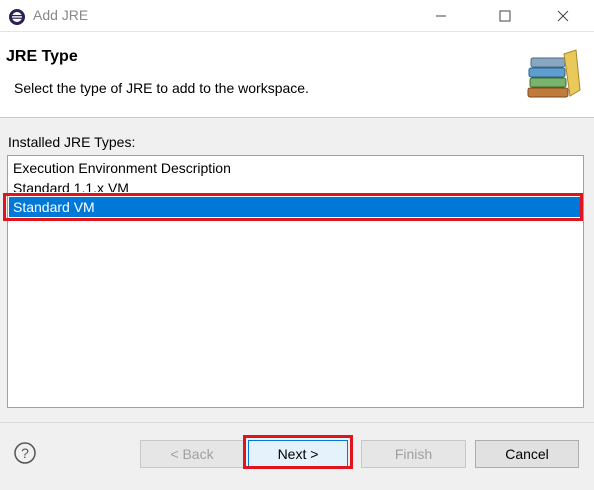 The height and width of the screenshot is (490, 594). Describe the element at coordinates (563, 15) in the screenshot. I see `close-icon` at that location.